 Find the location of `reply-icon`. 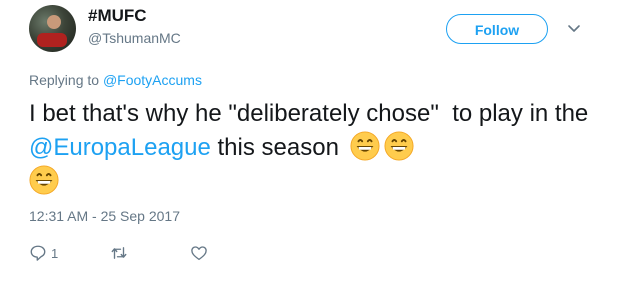

reply-icon is located at coordinates (38, 253).